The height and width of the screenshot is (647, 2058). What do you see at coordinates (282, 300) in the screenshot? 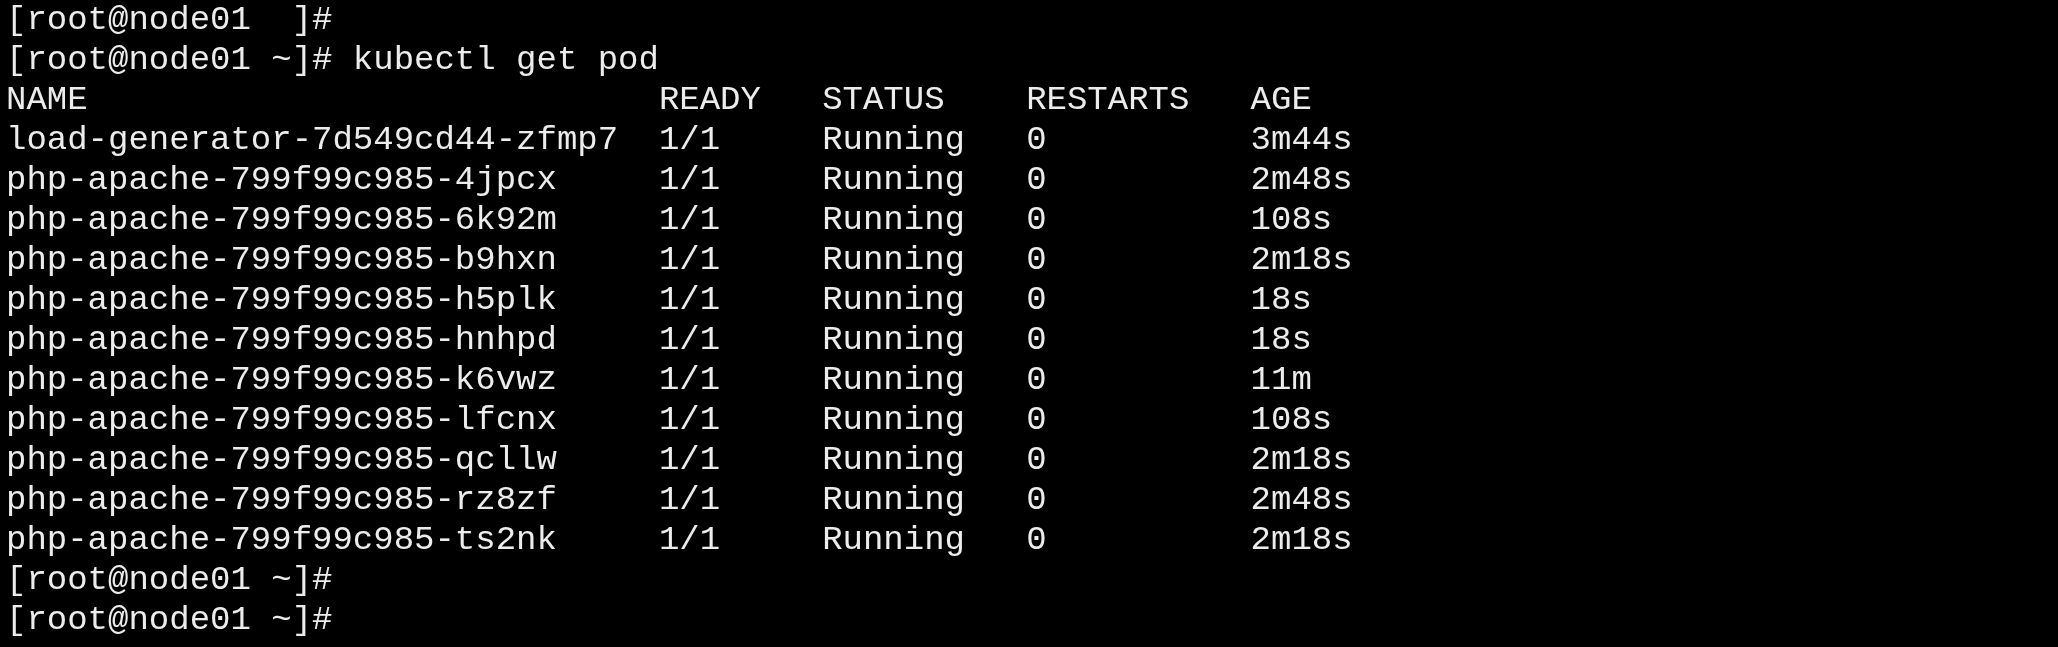
I see `table-cell-text: php-apache-799f99c985-h5plk` at bounding box center [282, 300].